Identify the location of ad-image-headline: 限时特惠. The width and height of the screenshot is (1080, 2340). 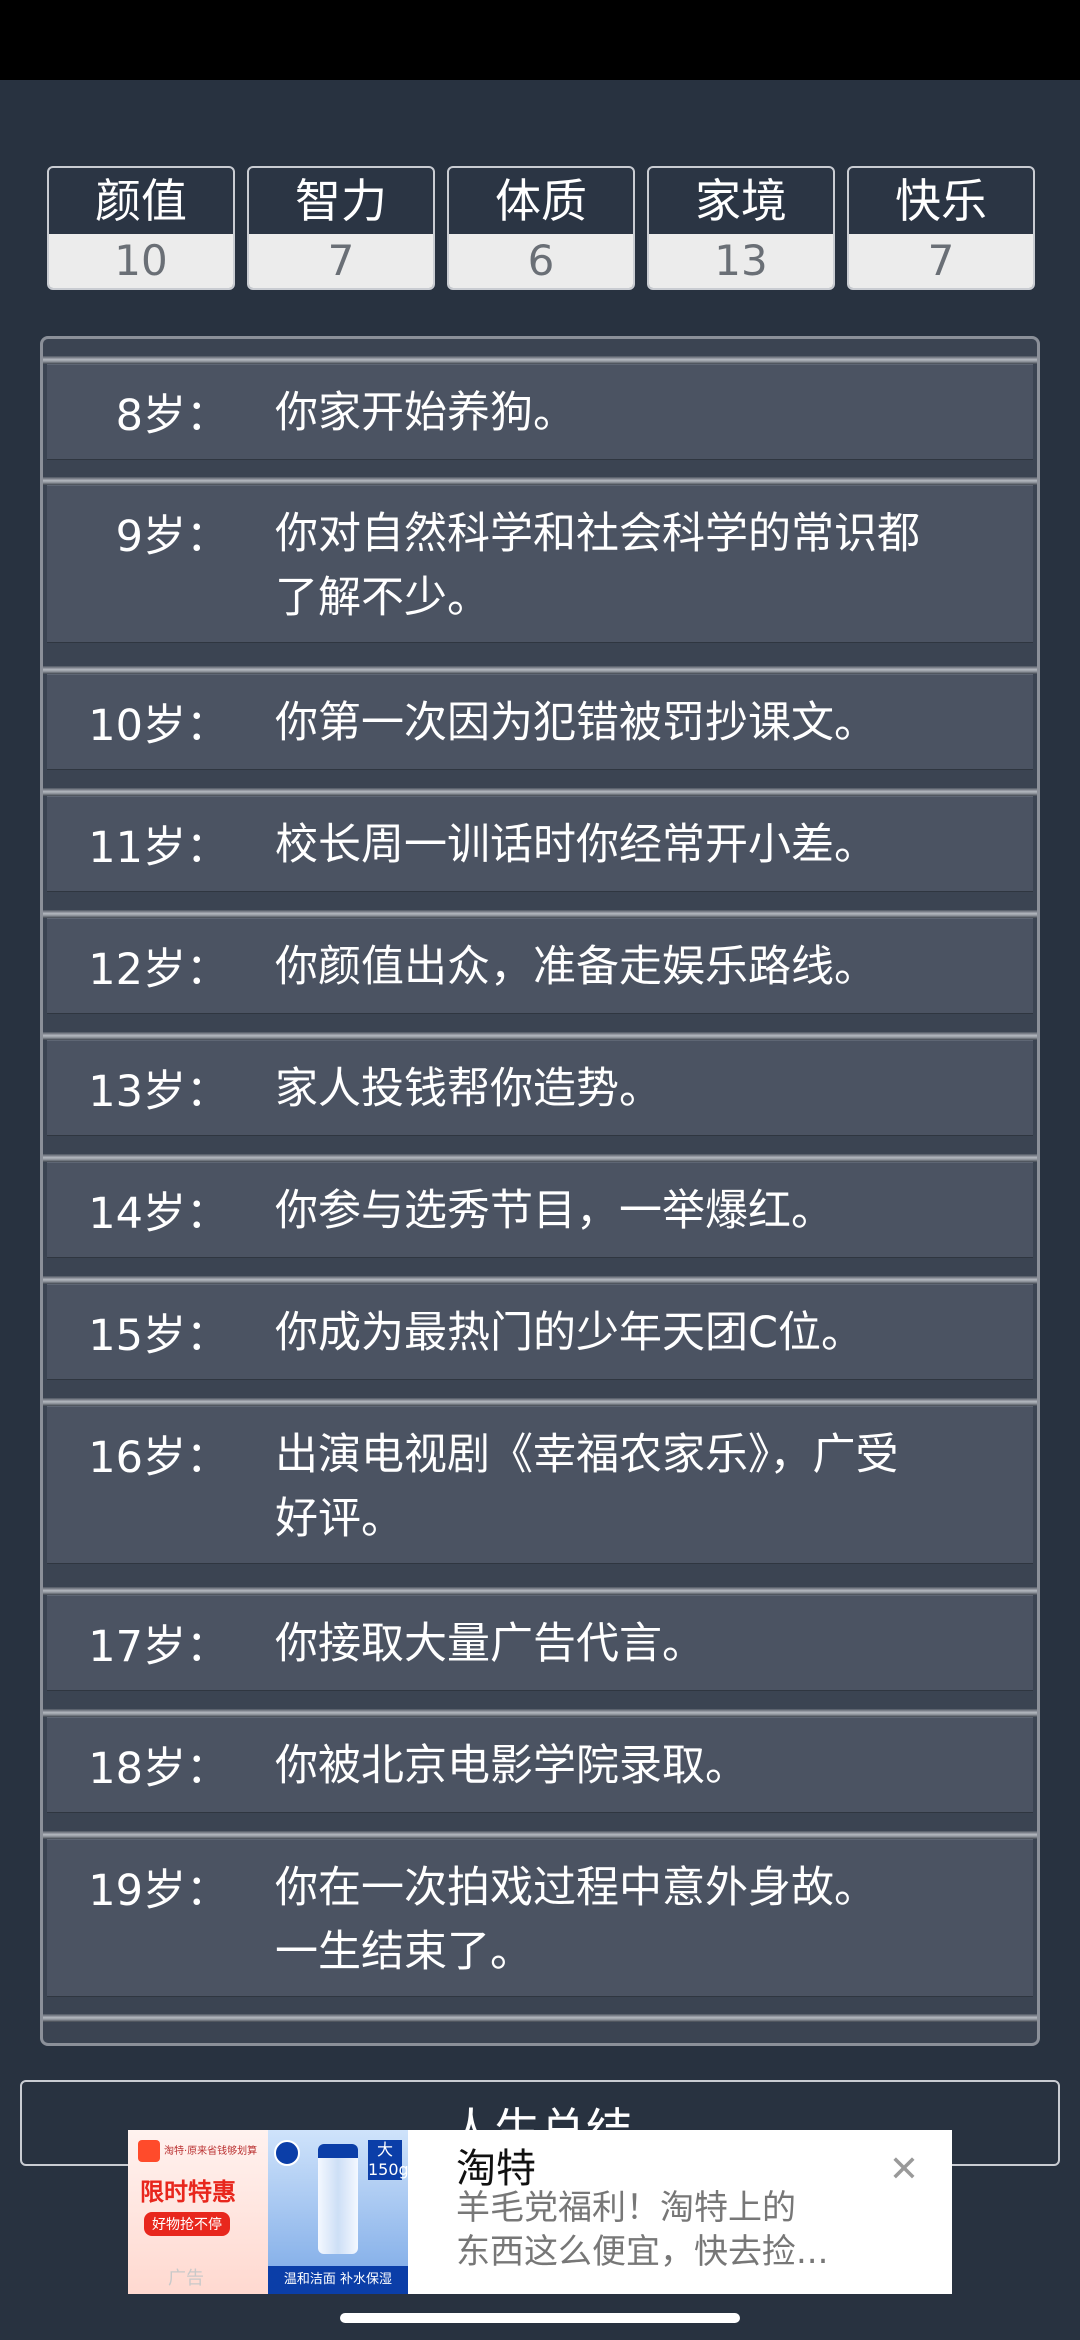
(188, 2192).